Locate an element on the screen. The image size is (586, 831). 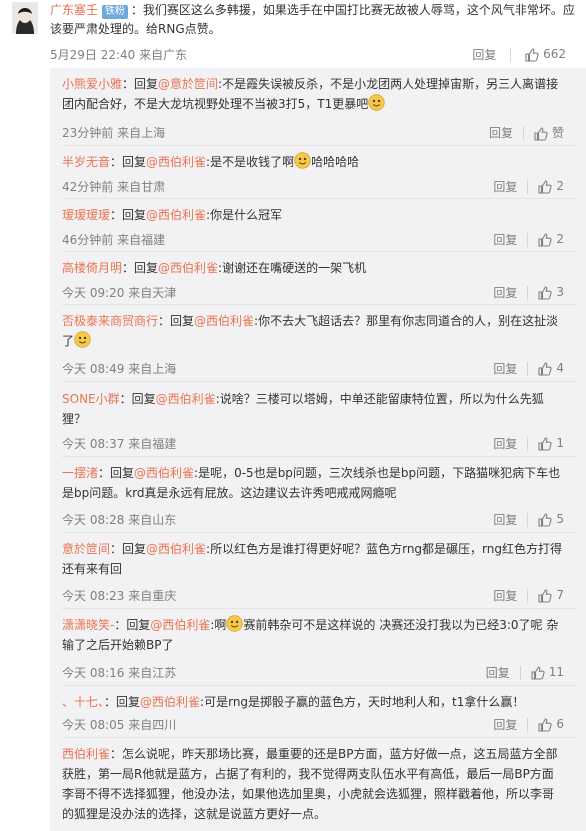
reply-user: 否极泰来商贸商行 is located at coordinates (110, 321).